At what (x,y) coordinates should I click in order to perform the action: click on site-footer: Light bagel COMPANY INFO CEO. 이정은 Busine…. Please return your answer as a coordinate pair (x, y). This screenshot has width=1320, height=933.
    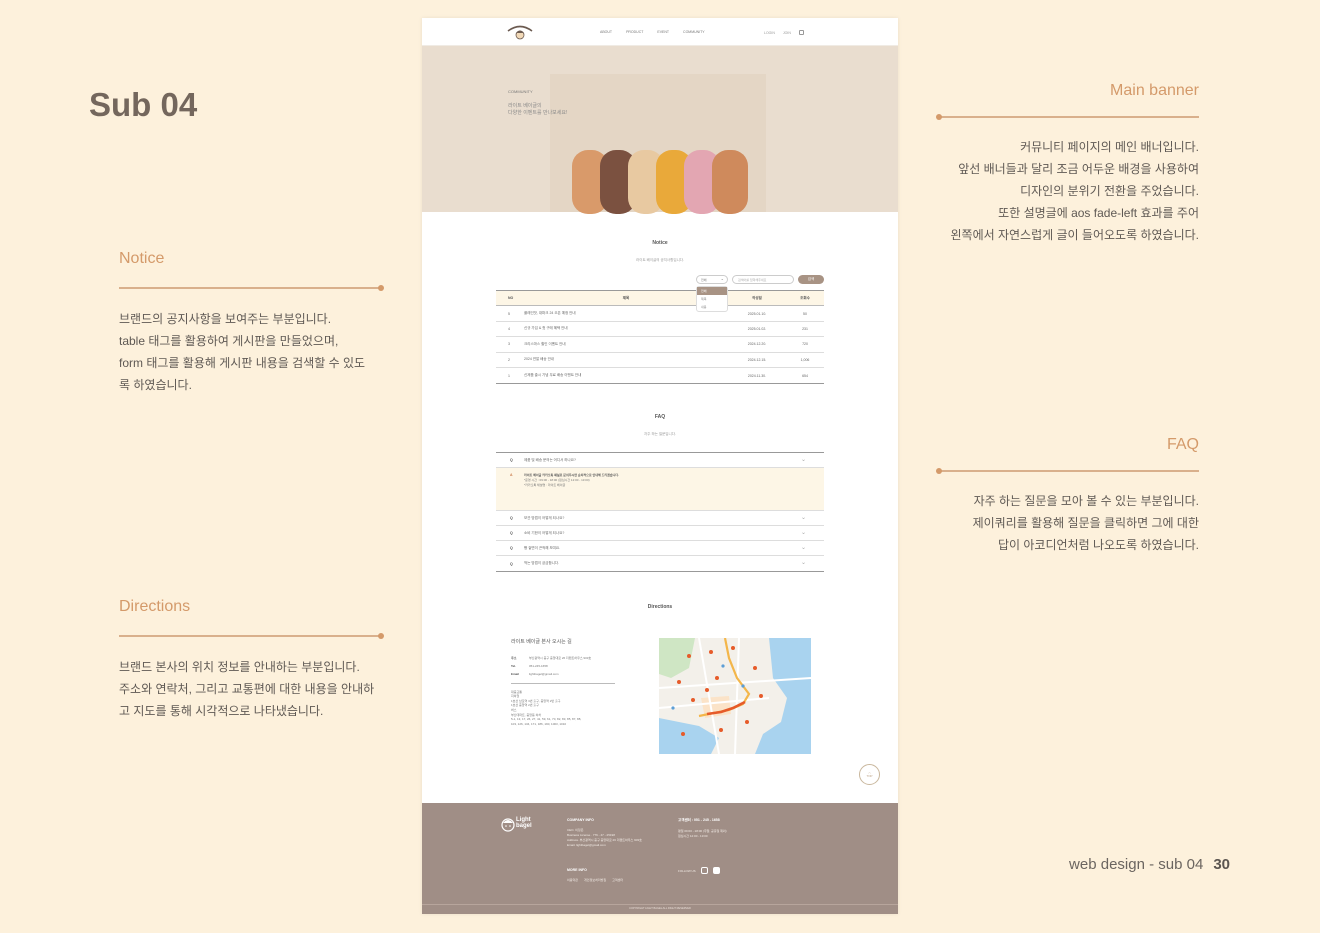
    Looking at the image, I should click on (660, 858).